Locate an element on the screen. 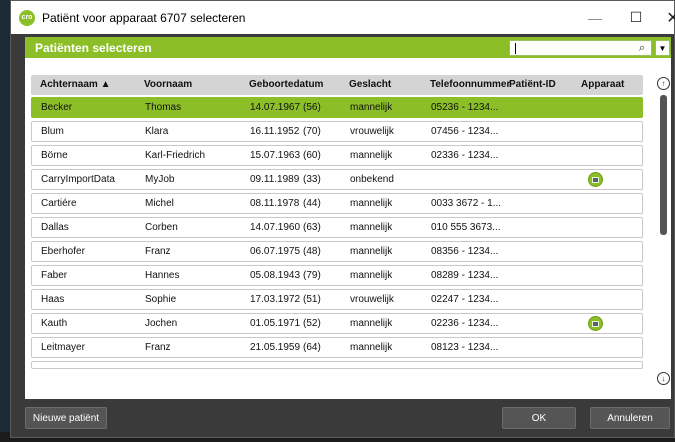 This screenshot has height=442, width=675. cell-gender: onbekend is located at coordinates (372, 179).